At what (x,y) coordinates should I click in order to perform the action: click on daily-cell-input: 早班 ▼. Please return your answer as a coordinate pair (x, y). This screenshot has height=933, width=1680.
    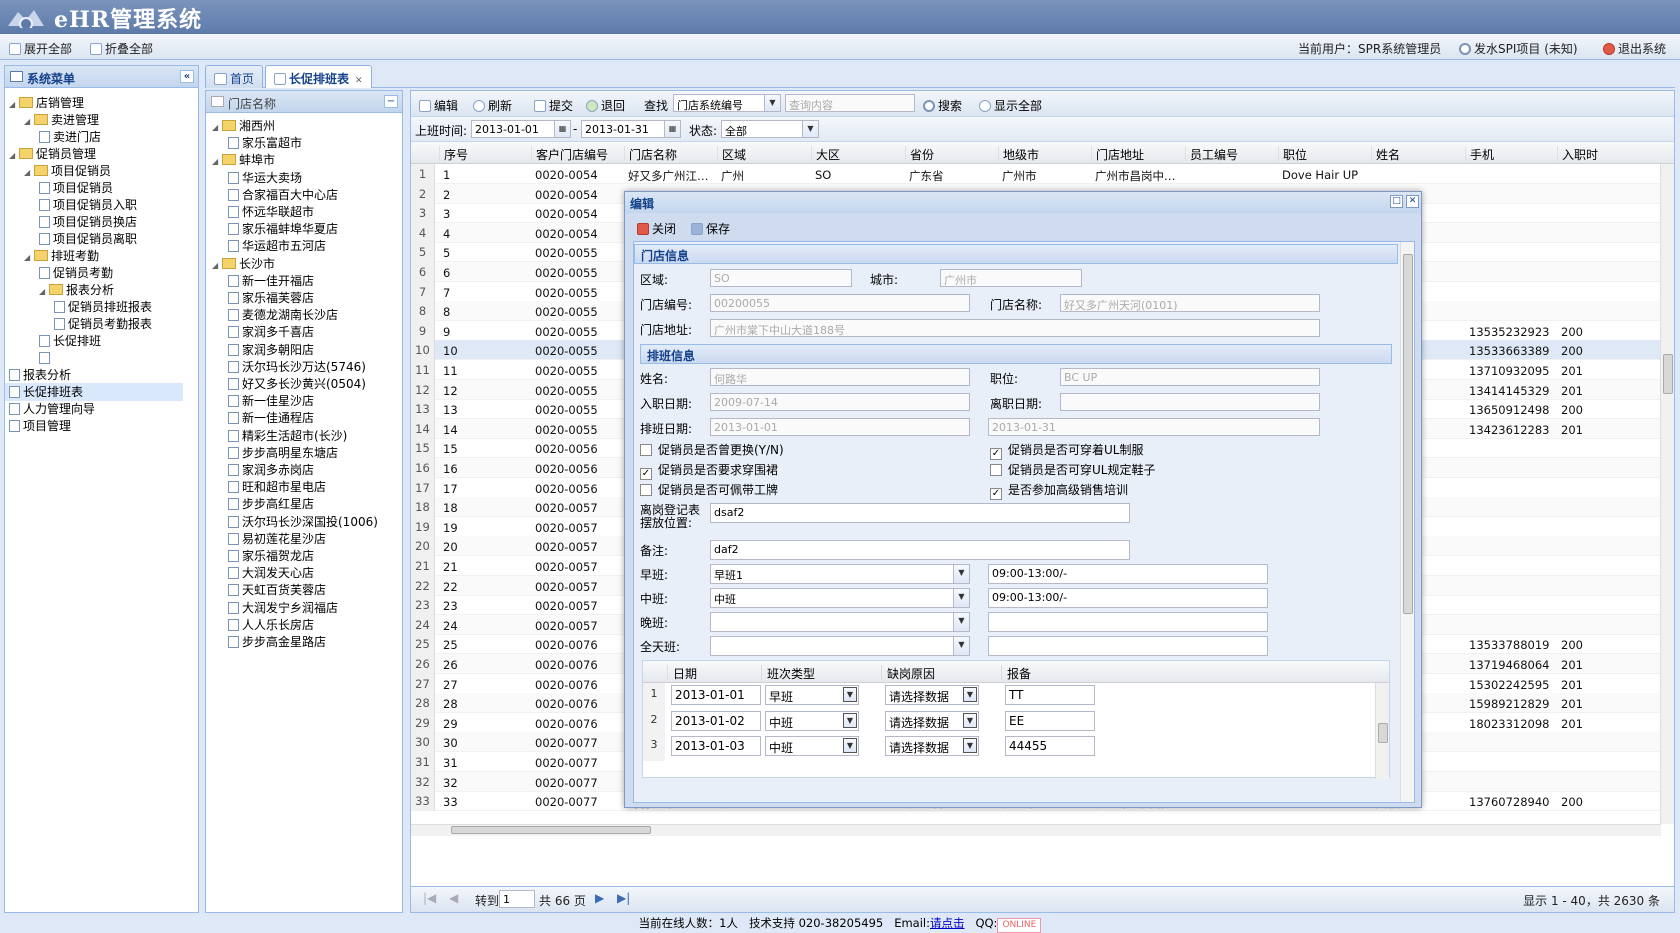
    Looking at the image, I should click on (812, 695).